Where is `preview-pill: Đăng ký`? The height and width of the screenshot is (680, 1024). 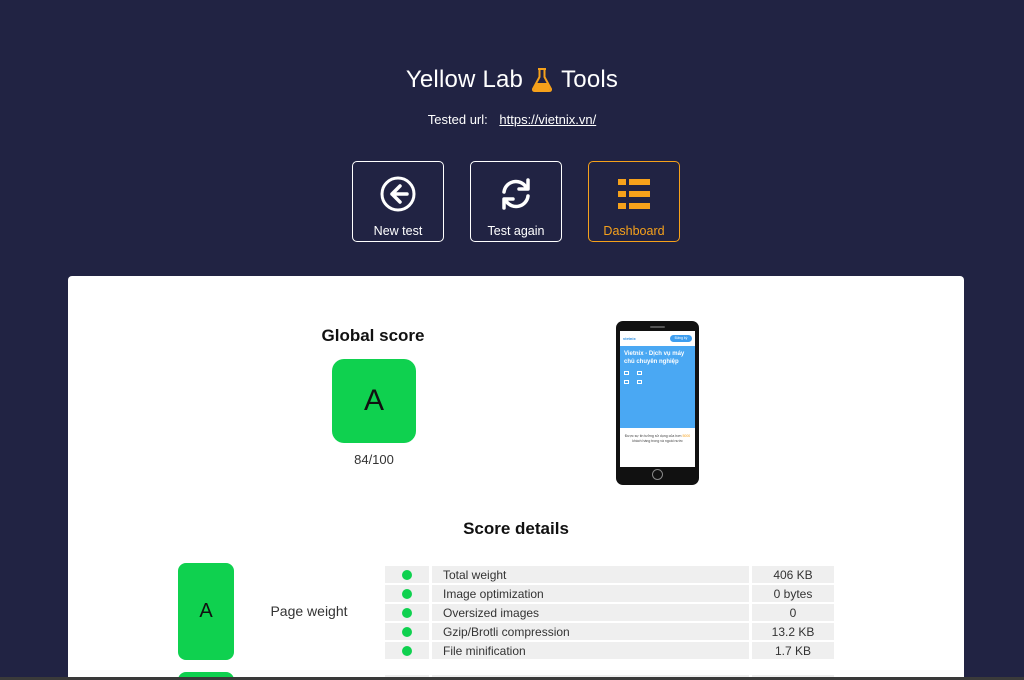
preview-pill: Đăng ký is located at coordinates (681, 338).